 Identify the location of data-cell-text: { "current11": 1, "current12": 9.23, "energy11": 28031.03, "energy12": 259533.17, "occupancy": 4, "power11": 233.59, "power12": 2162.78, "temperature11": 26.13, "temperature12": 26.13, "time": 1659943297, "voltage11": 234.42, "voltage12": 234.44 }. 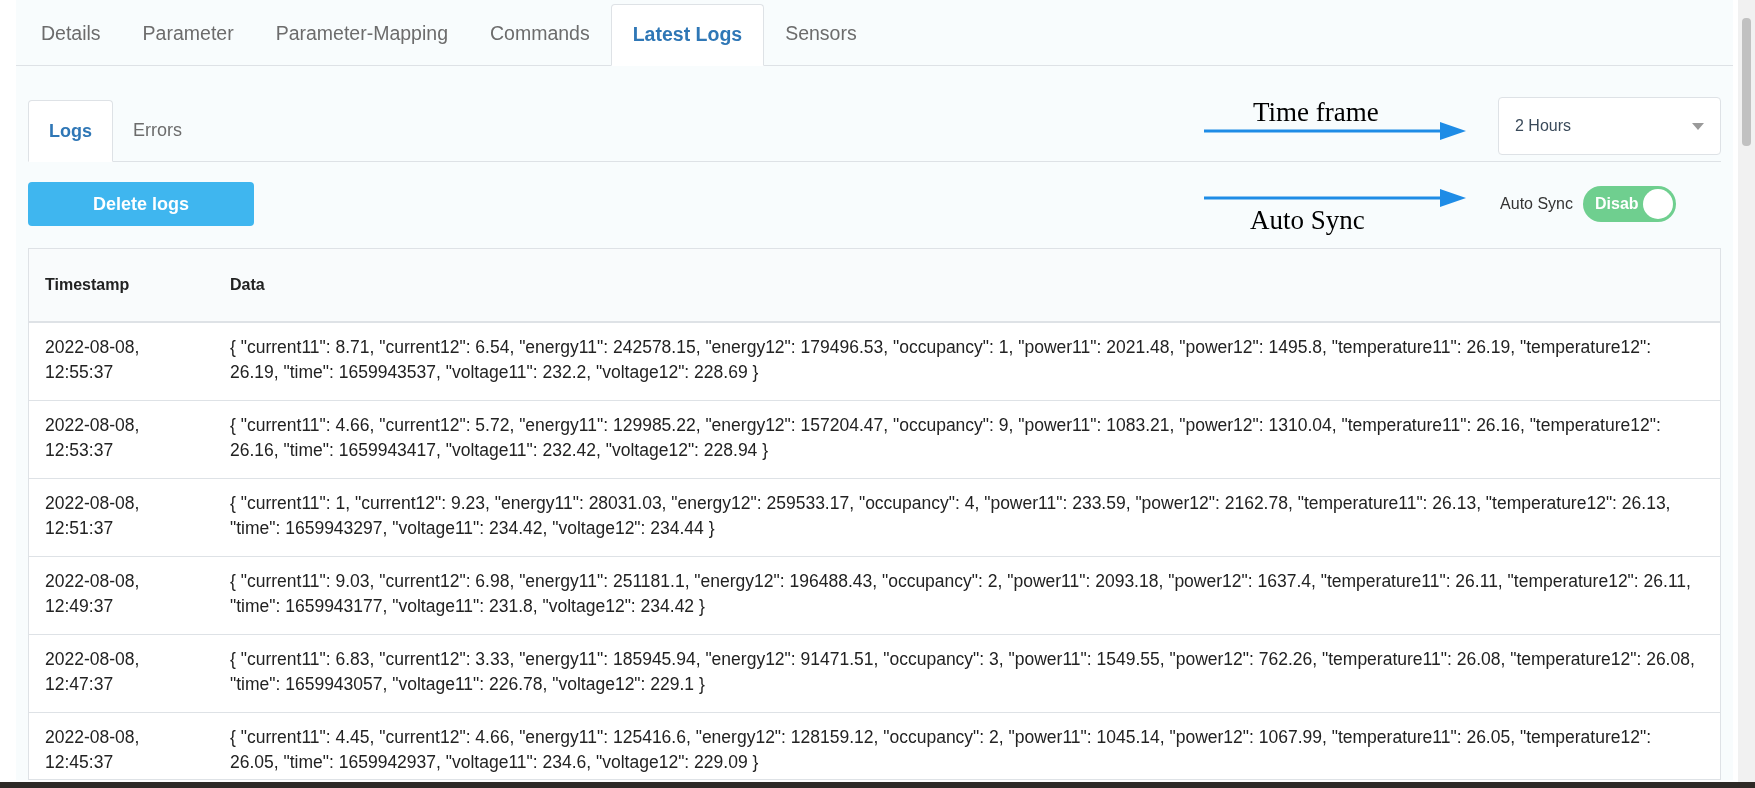
(950, 516).